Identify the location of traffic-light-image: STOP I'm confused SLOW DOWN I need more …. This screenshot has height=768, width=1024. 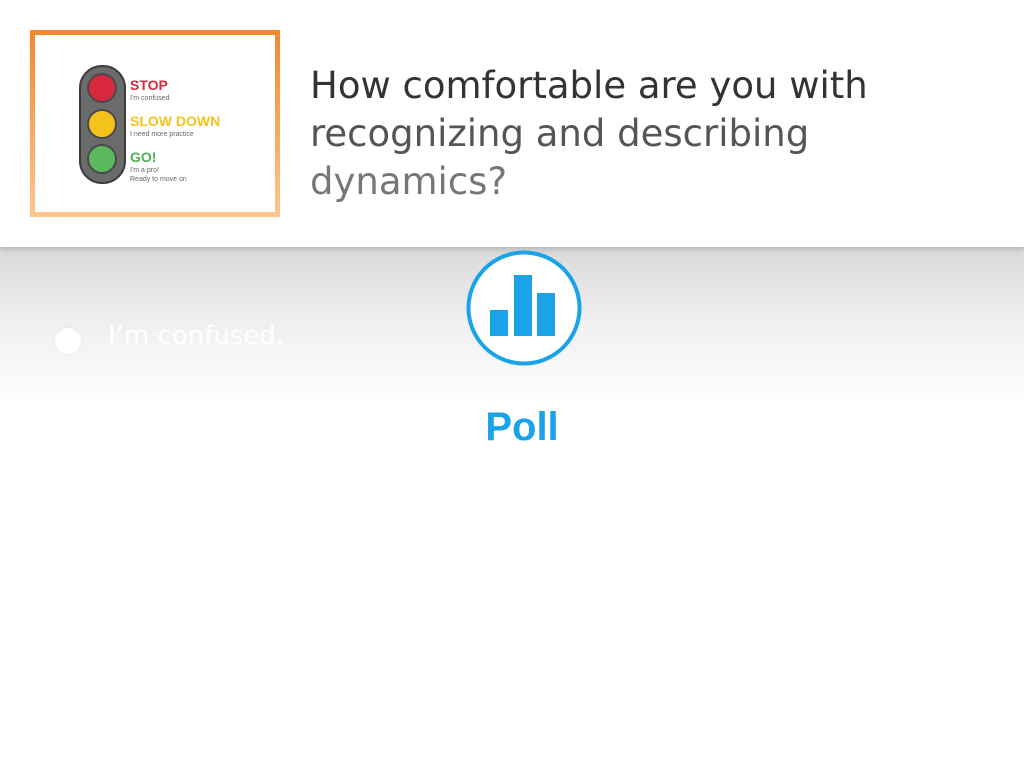
(155, 123).